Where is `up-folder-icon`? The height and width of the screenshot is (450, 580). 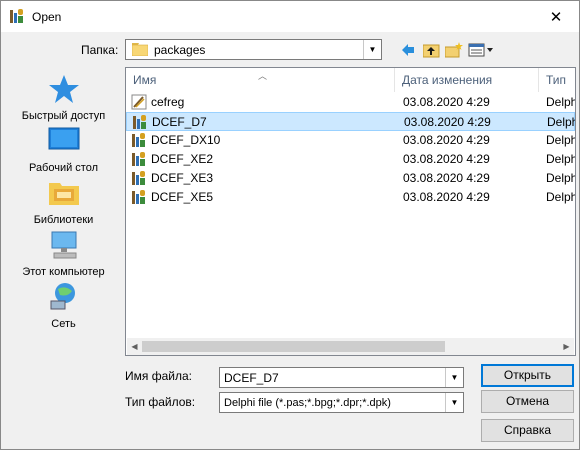
up-folder-icon is located at coordinates (431, 50).